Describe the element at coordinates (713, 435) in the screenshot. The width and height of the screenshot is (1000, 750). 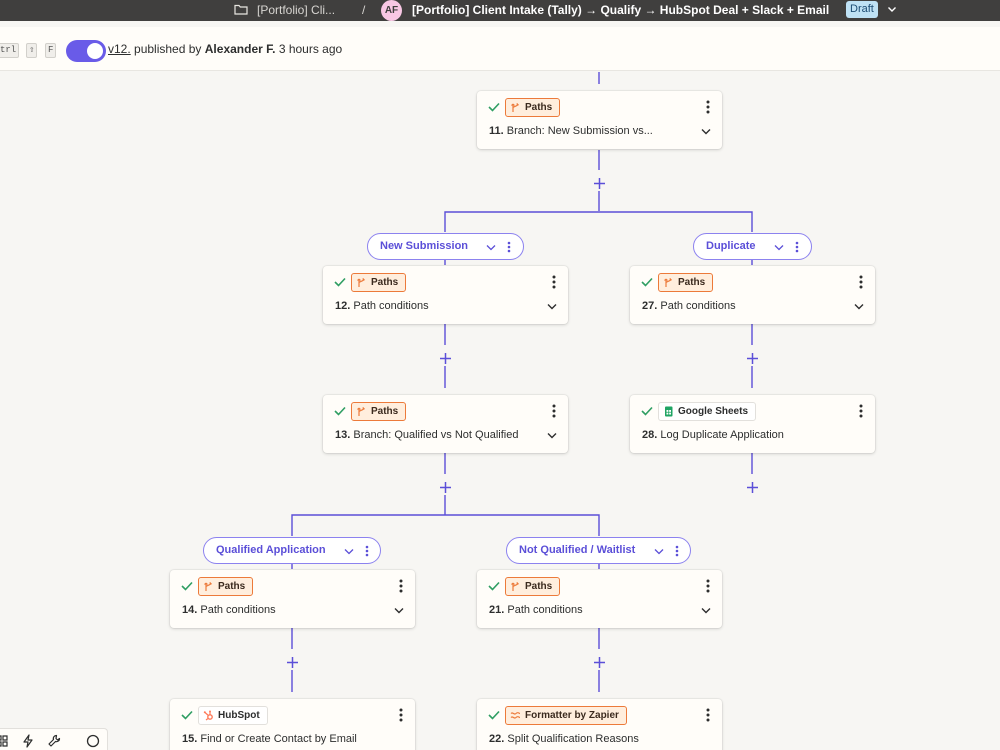
I see `step-title: 28. Log Duplicate Application` at that location.